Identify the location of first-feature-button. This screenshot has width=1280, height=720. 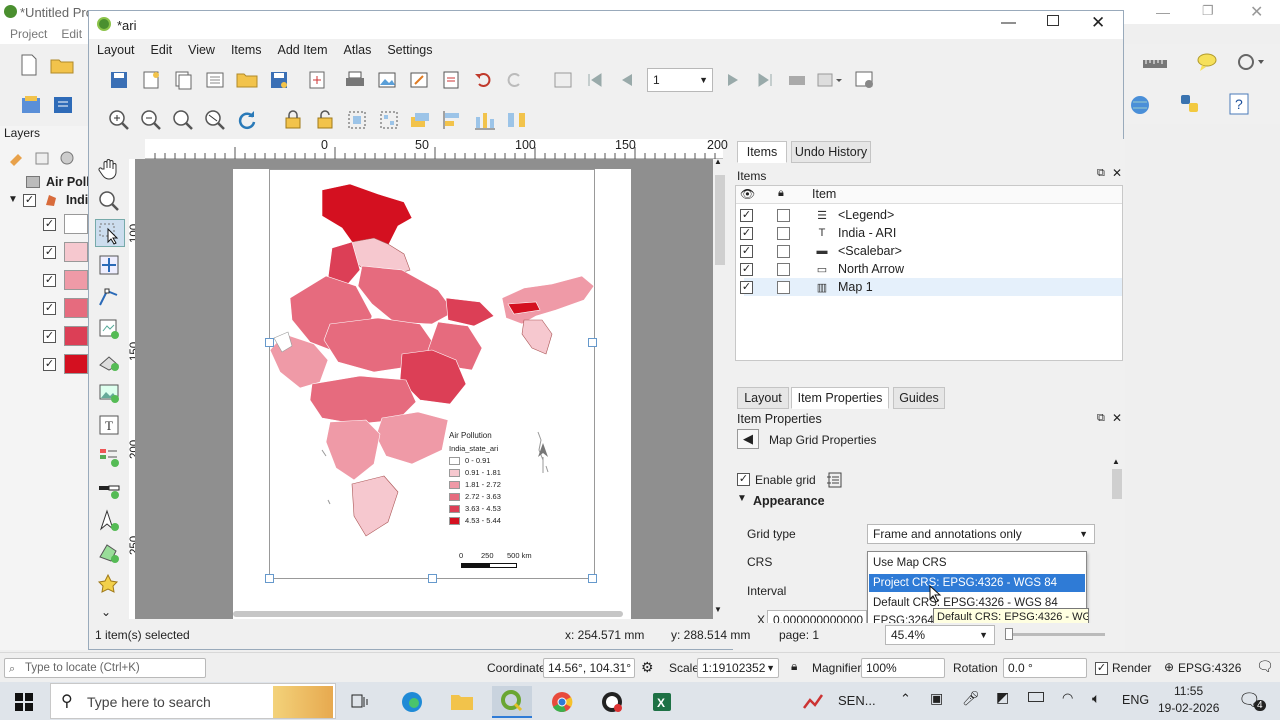
(595, 80).